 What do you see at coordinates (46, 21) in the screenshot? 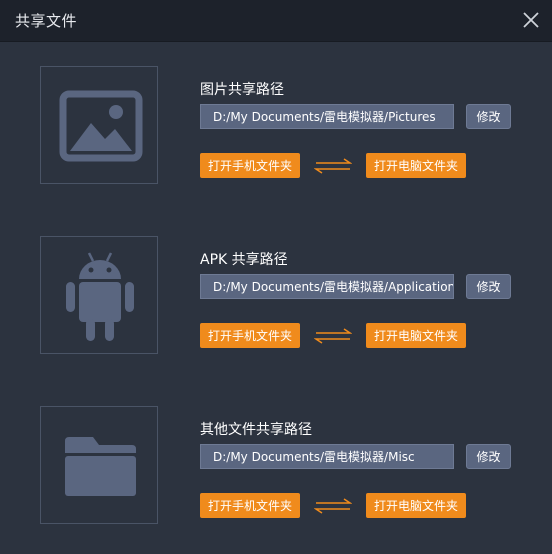
I see `dialog-title: 共享文件` at bounding box center [46, 21].